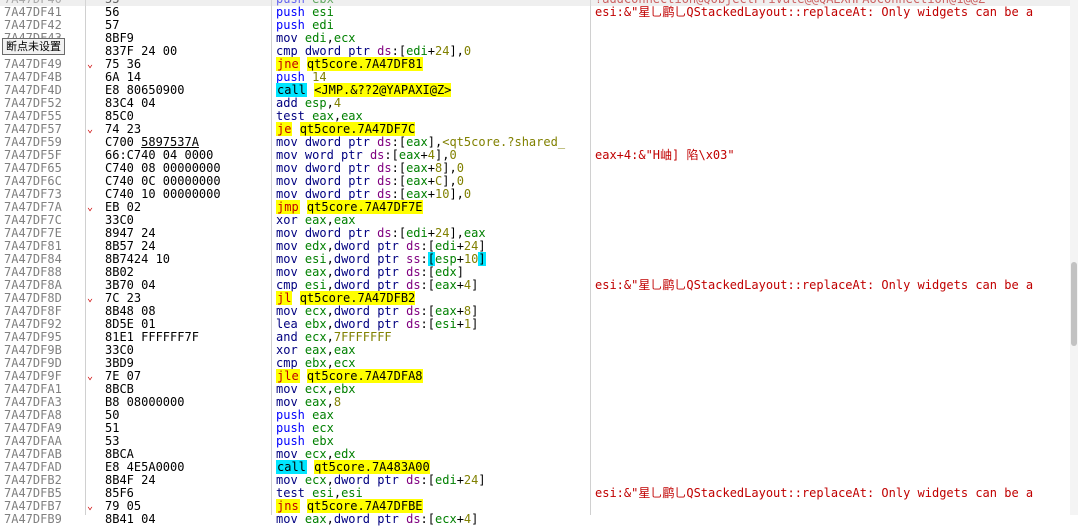  I want to click on disasm-row: 7A47DF8D ⌄ 7C 23 jl qt5core.7A47DFB2, so click(539, 298).